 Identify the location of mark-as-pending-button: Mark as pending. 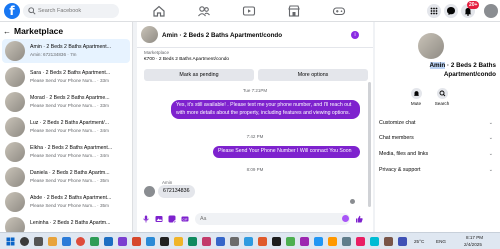
(199, 75).